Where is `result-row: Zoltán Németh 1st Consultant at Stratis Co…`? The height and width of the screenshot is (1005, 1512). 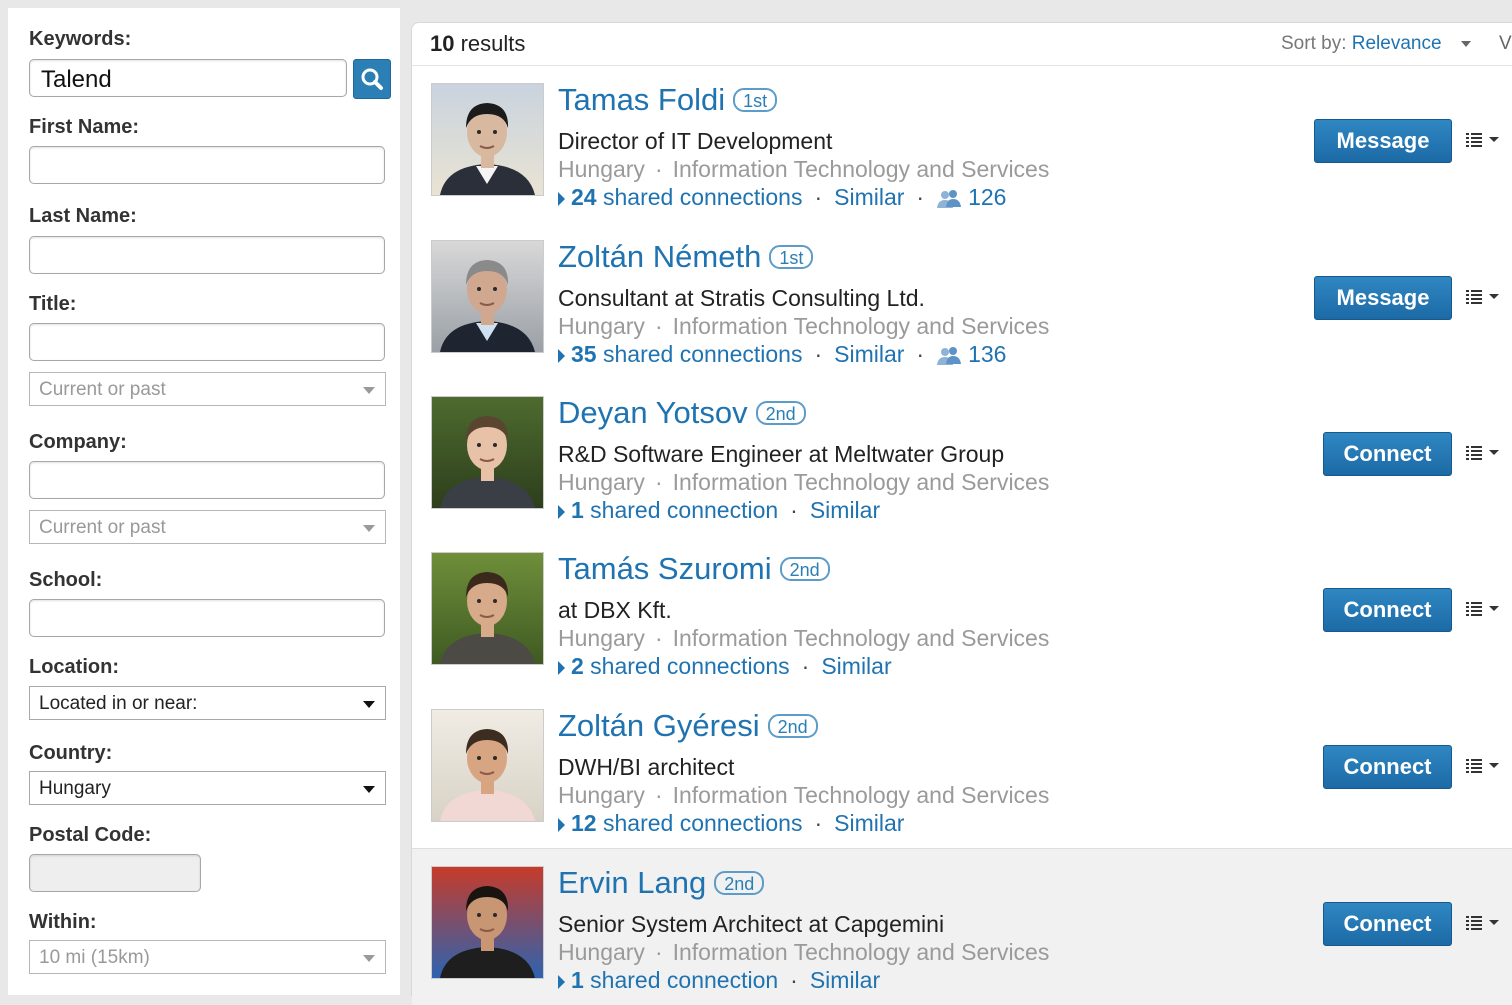 result-row: Zoltán Németh 1st Consultant at Stratis Co… is located at coordinates (962, 301).